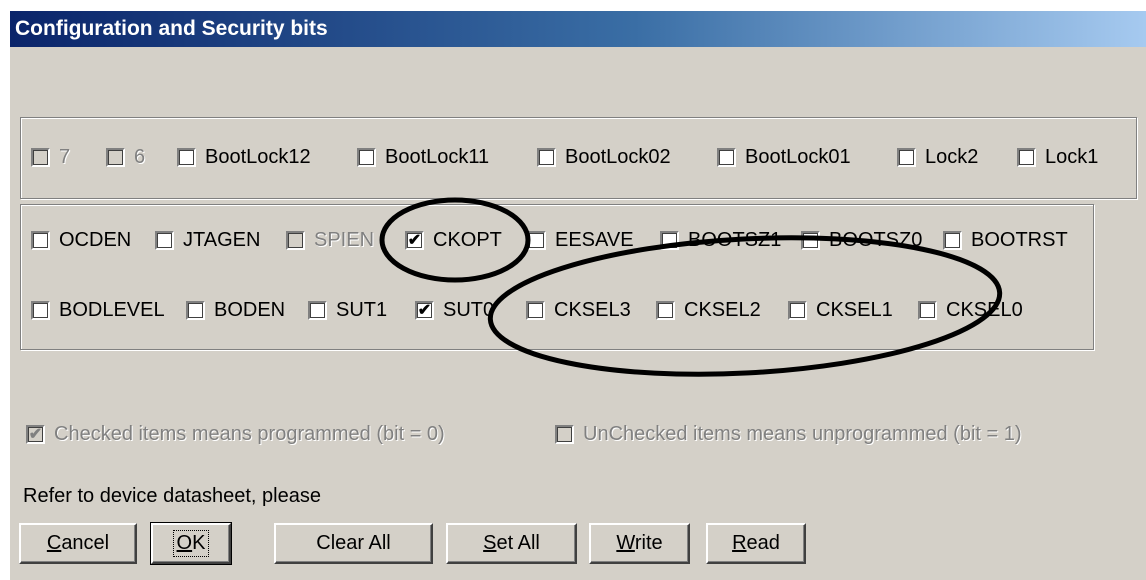 Image resolution: width=1146 pixels, height=580 pixels. What do you see at coordinates (952, 157) in the screenshot?
I see `checkbox-label: Lock2` at bounding box center [952, 157].